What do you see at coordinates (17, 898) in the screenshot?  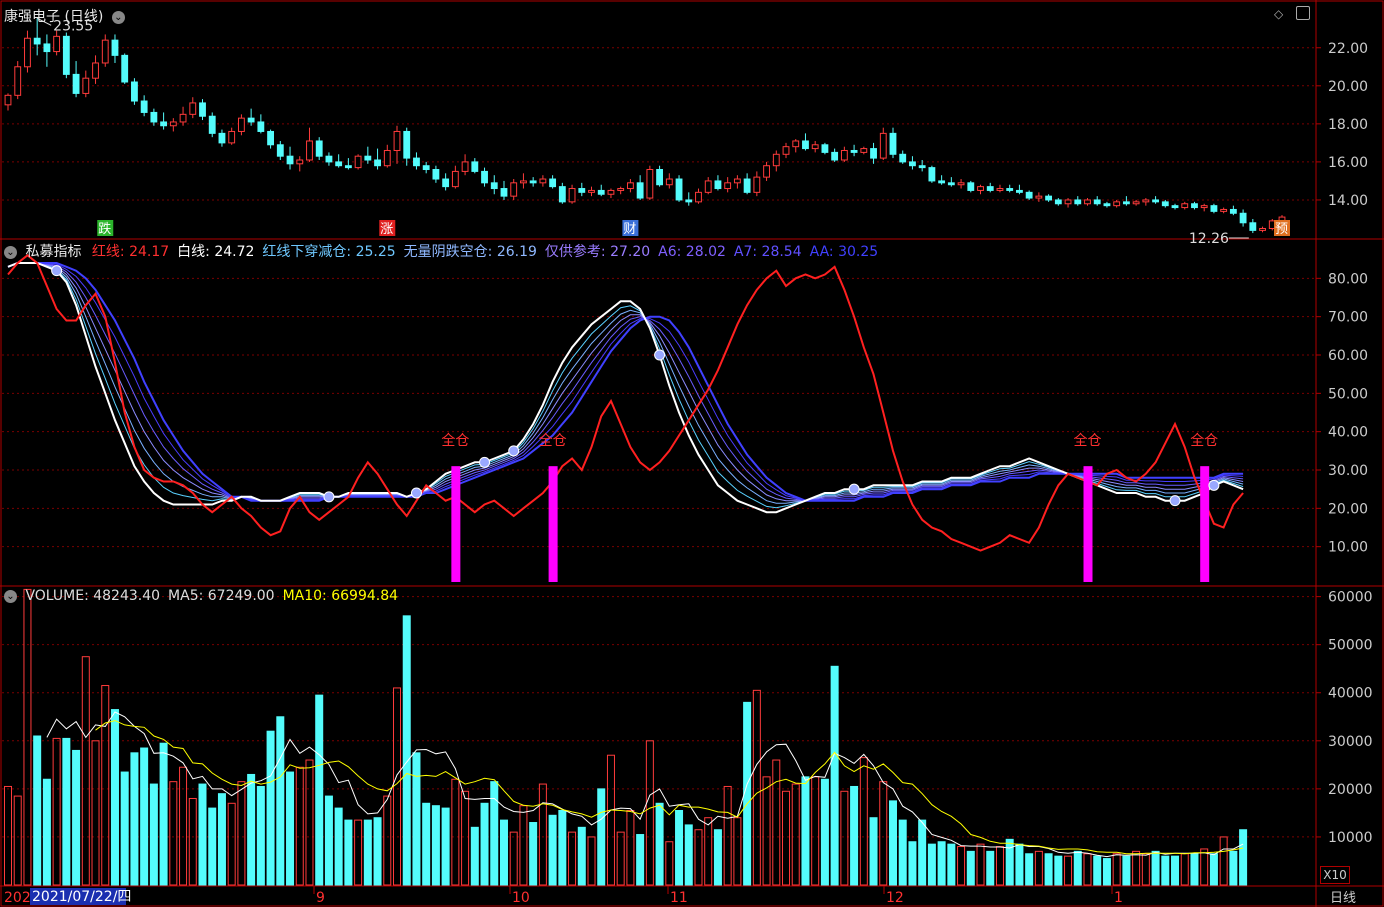 I see `x-axis-first-label: 202` at bounding box center [17, 898].